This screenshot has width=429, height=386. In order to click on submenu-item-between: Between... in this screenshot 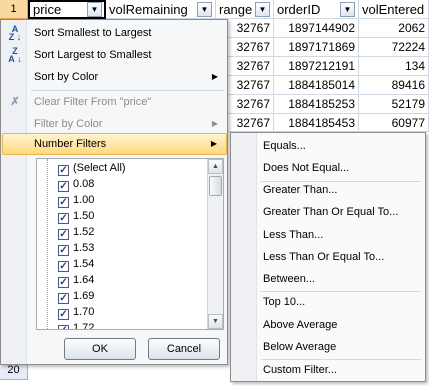, I will do `click(328, 279)`.